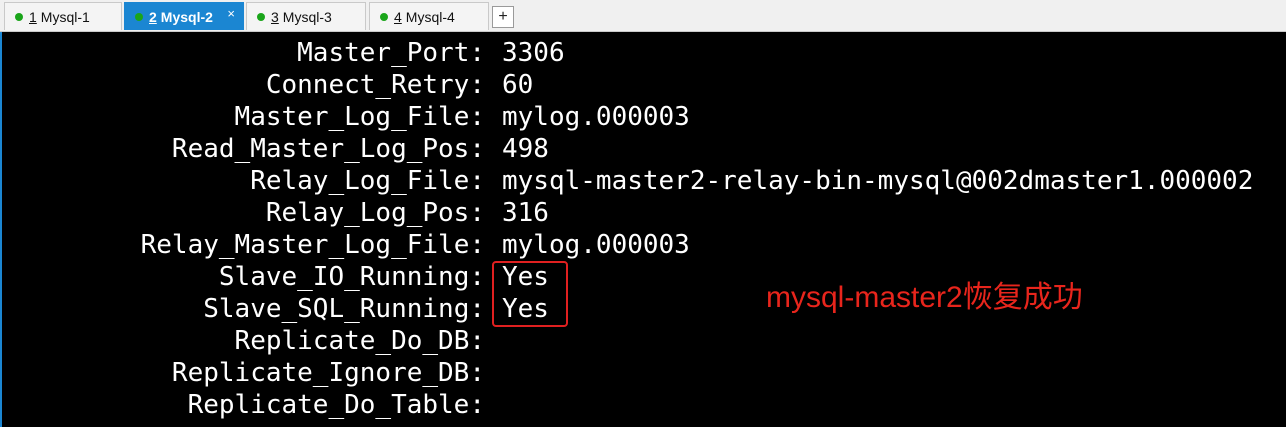 This screenshot has height=427, width=1286. Describe the element at coordinates (643, 373) in the screenshot. I see `output-line: Replicate_Ignore_DB:` at that location.